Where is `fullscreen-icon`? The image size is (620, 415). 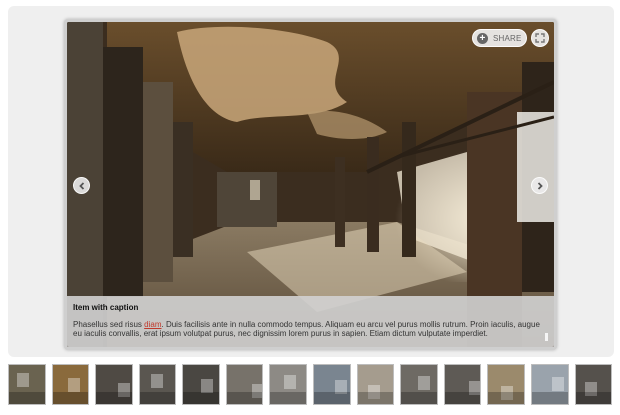
fullscreen-icon is located at coordinates (540, 38).